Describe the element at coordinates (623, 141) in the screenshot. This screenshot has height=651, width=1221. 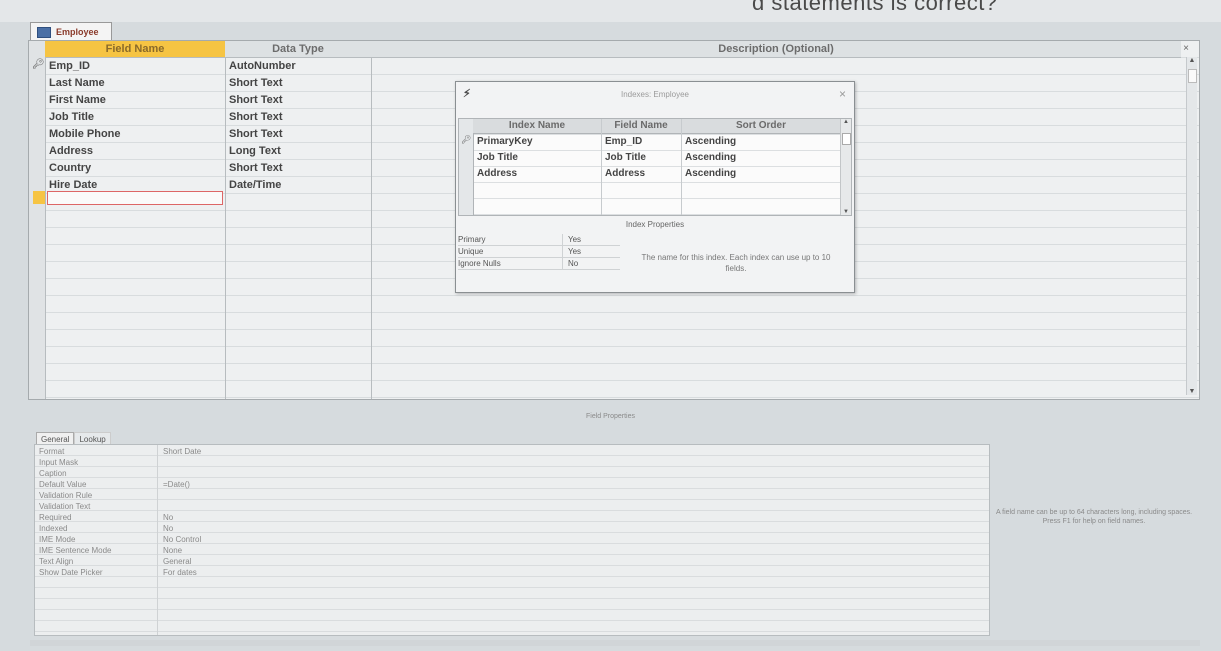
I see `index-field-cell: Emp_ID` at that location.